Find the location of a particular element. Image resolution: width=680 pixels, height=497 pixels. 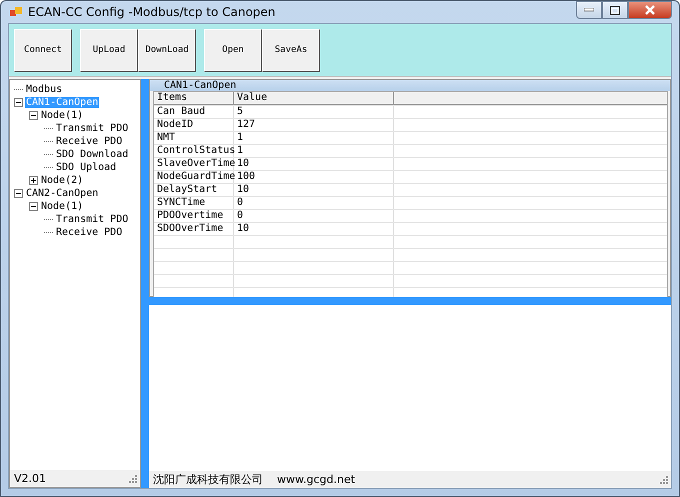

tree-item: Modbus is located at coordinates (44, 89).